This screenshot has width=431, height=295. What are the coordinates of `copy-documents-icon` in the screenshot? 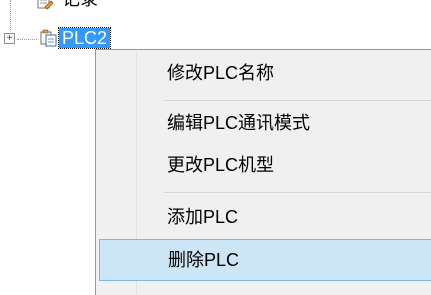 It's located at (49, 38).